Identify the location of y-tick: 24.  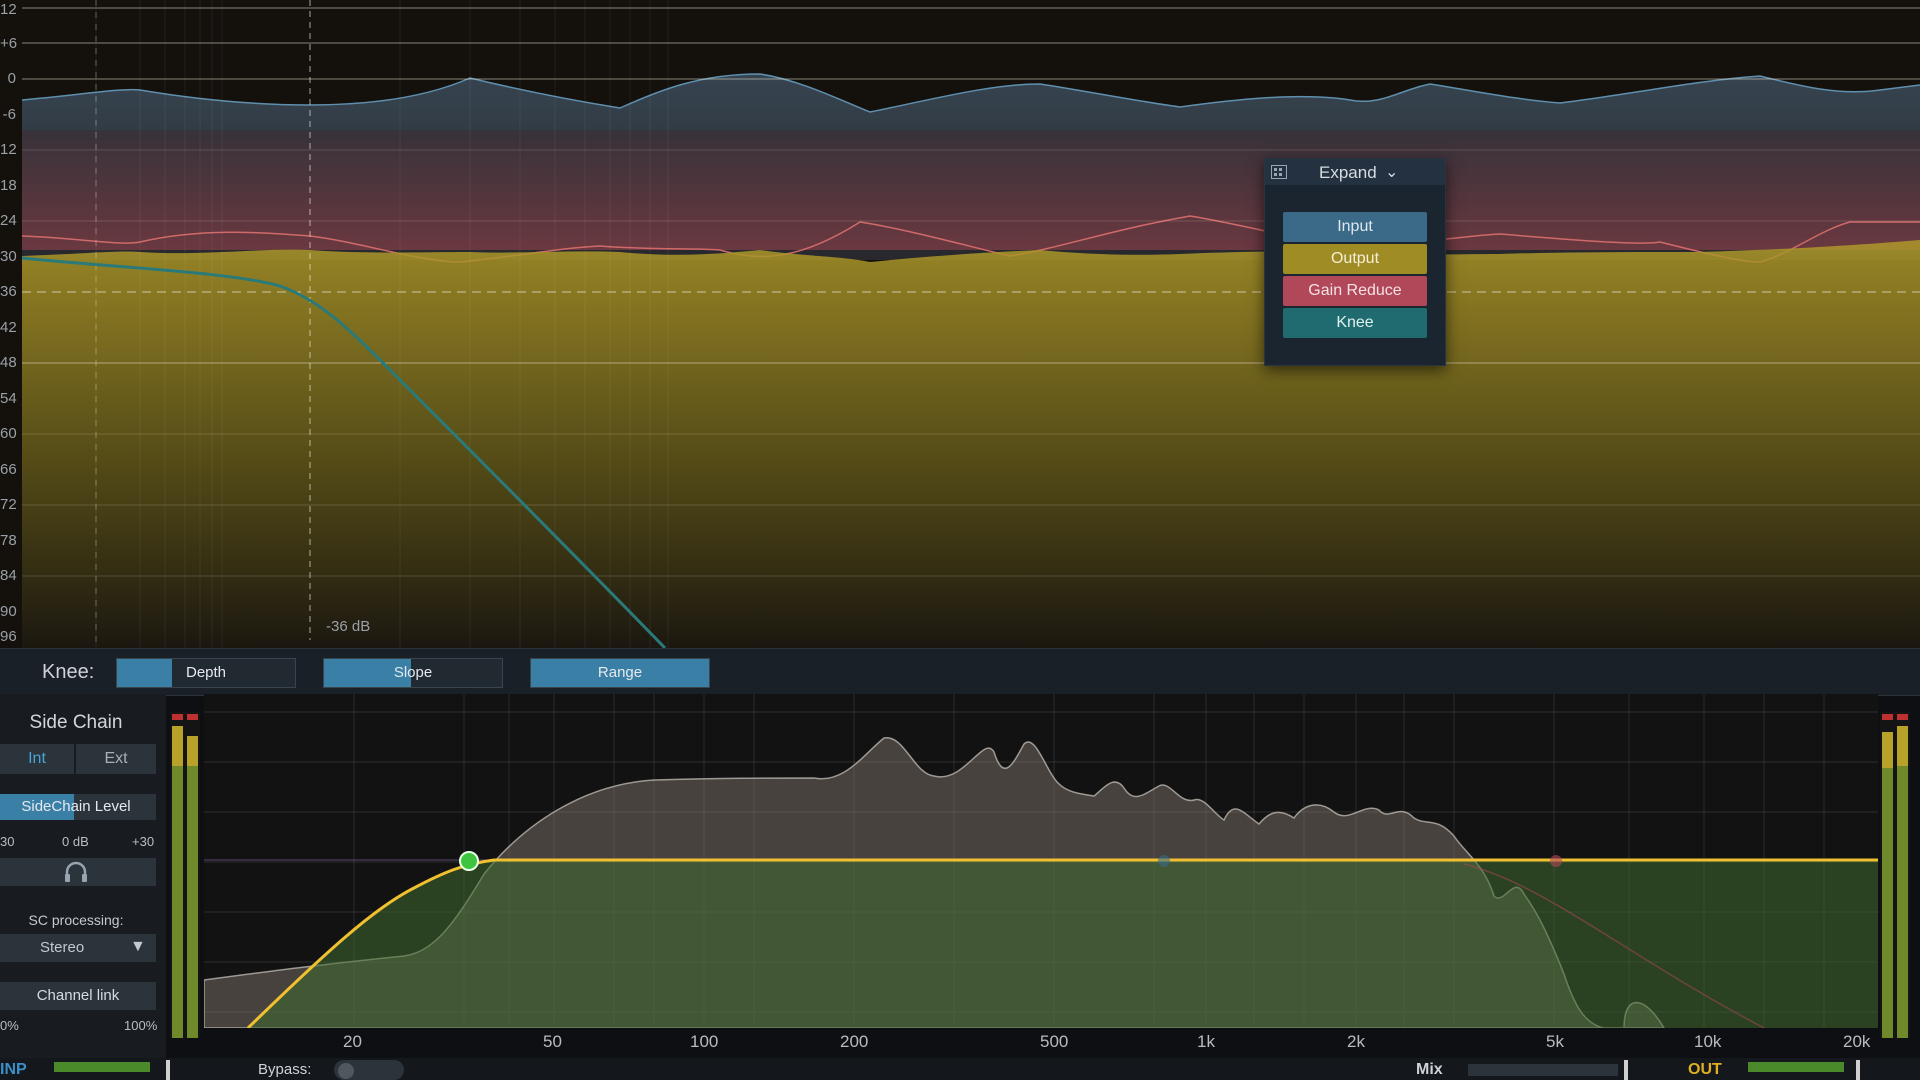
(8, 220).